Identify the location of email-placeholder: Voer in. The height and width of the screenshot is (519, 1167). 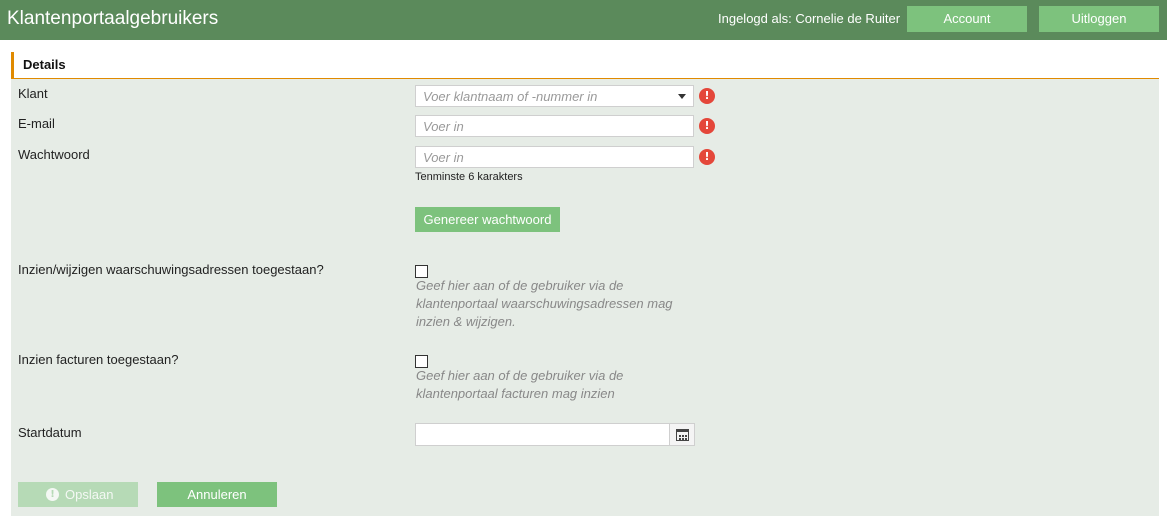
(443, 126).